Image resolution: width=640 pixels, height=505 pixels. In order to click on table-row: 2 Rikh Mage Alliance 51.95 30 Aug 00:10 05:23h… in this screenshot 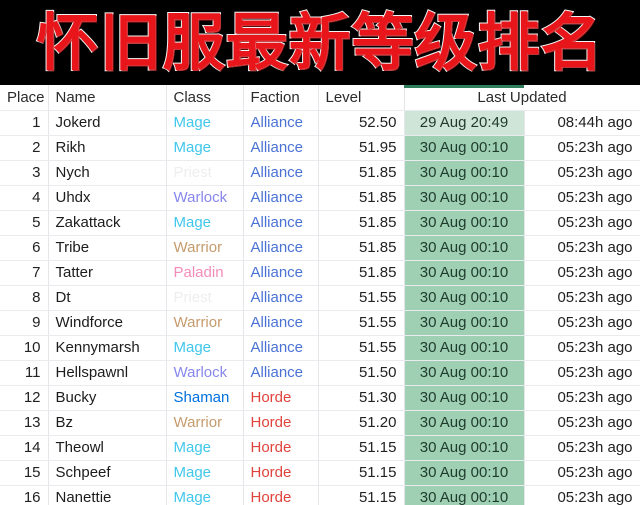, I will do `click(320, 148)`.